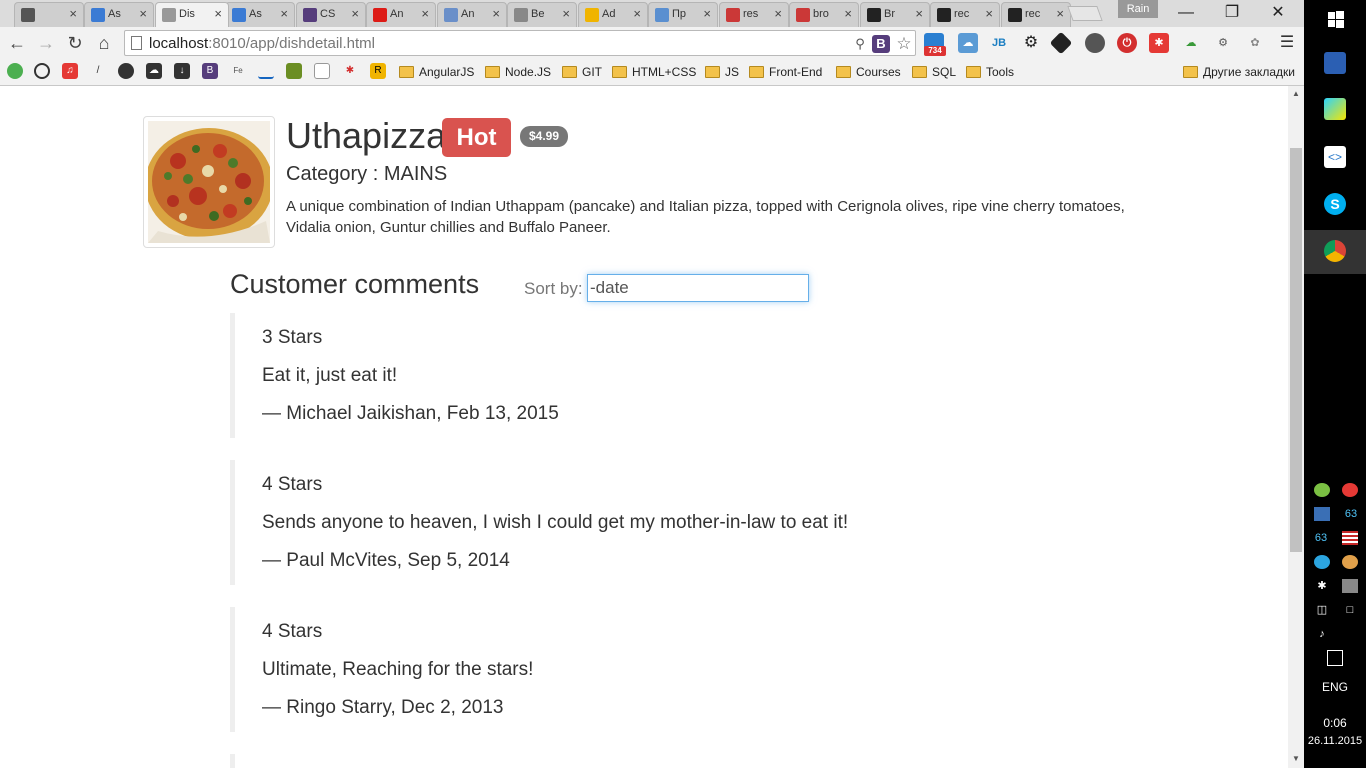  Describe the element at coordinates (1322, 514) in the screenshot. I see `tray-screen-icon` at that location.